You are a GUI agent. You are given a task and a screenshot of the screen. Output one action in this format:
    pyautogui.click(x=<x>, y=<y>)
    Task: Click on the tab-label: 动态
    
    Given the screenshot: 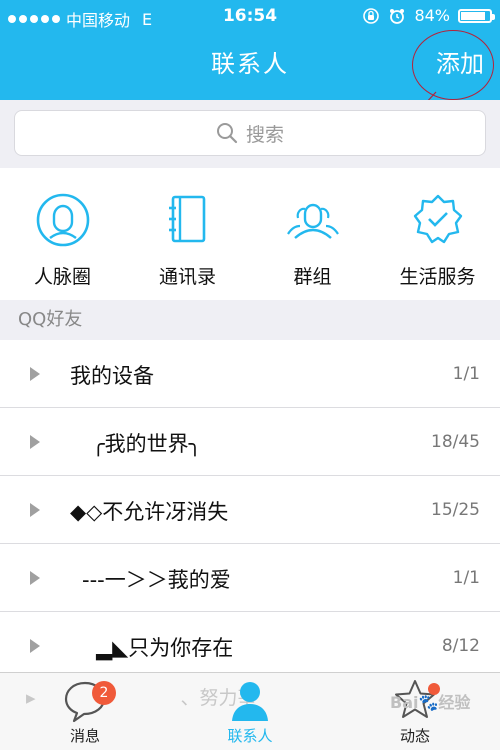 What is the action you would take?
    pyautogui.click(x=414, y=736)
    